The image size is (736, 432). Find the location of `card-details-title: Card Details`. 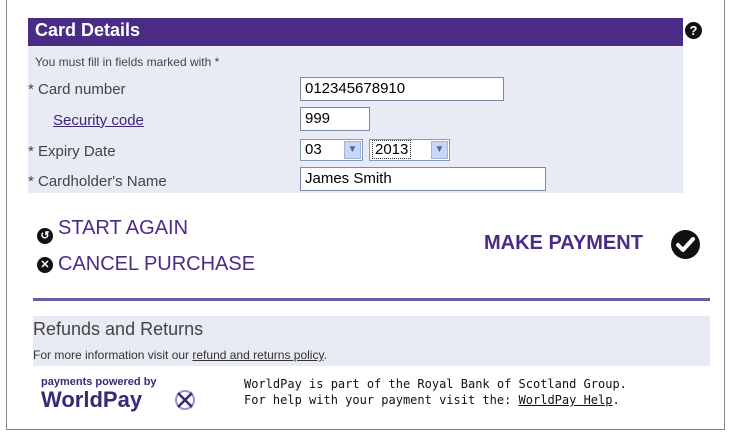

card-details-title: Card Details is located at coordinates (88, 30).